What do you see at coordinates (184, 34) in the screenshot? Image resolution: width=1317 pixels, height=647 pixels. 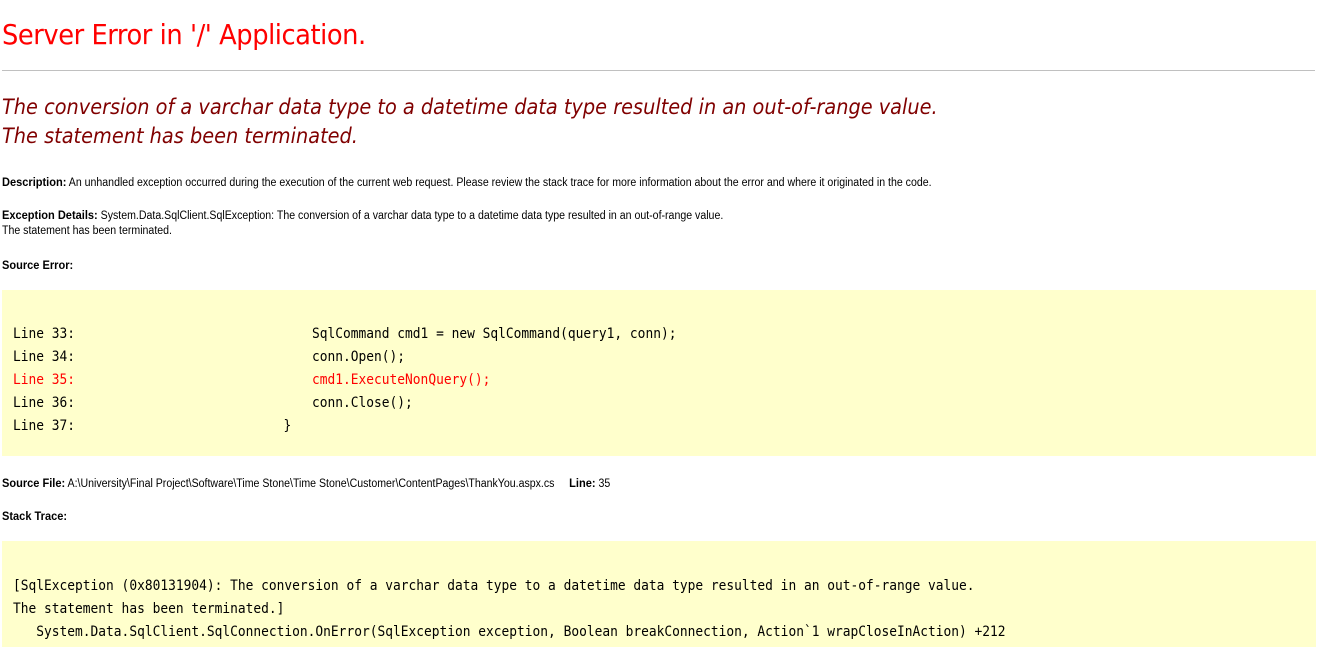 I see `page-title: Server Error in '/' Application.` at bounding box center [184, 34].